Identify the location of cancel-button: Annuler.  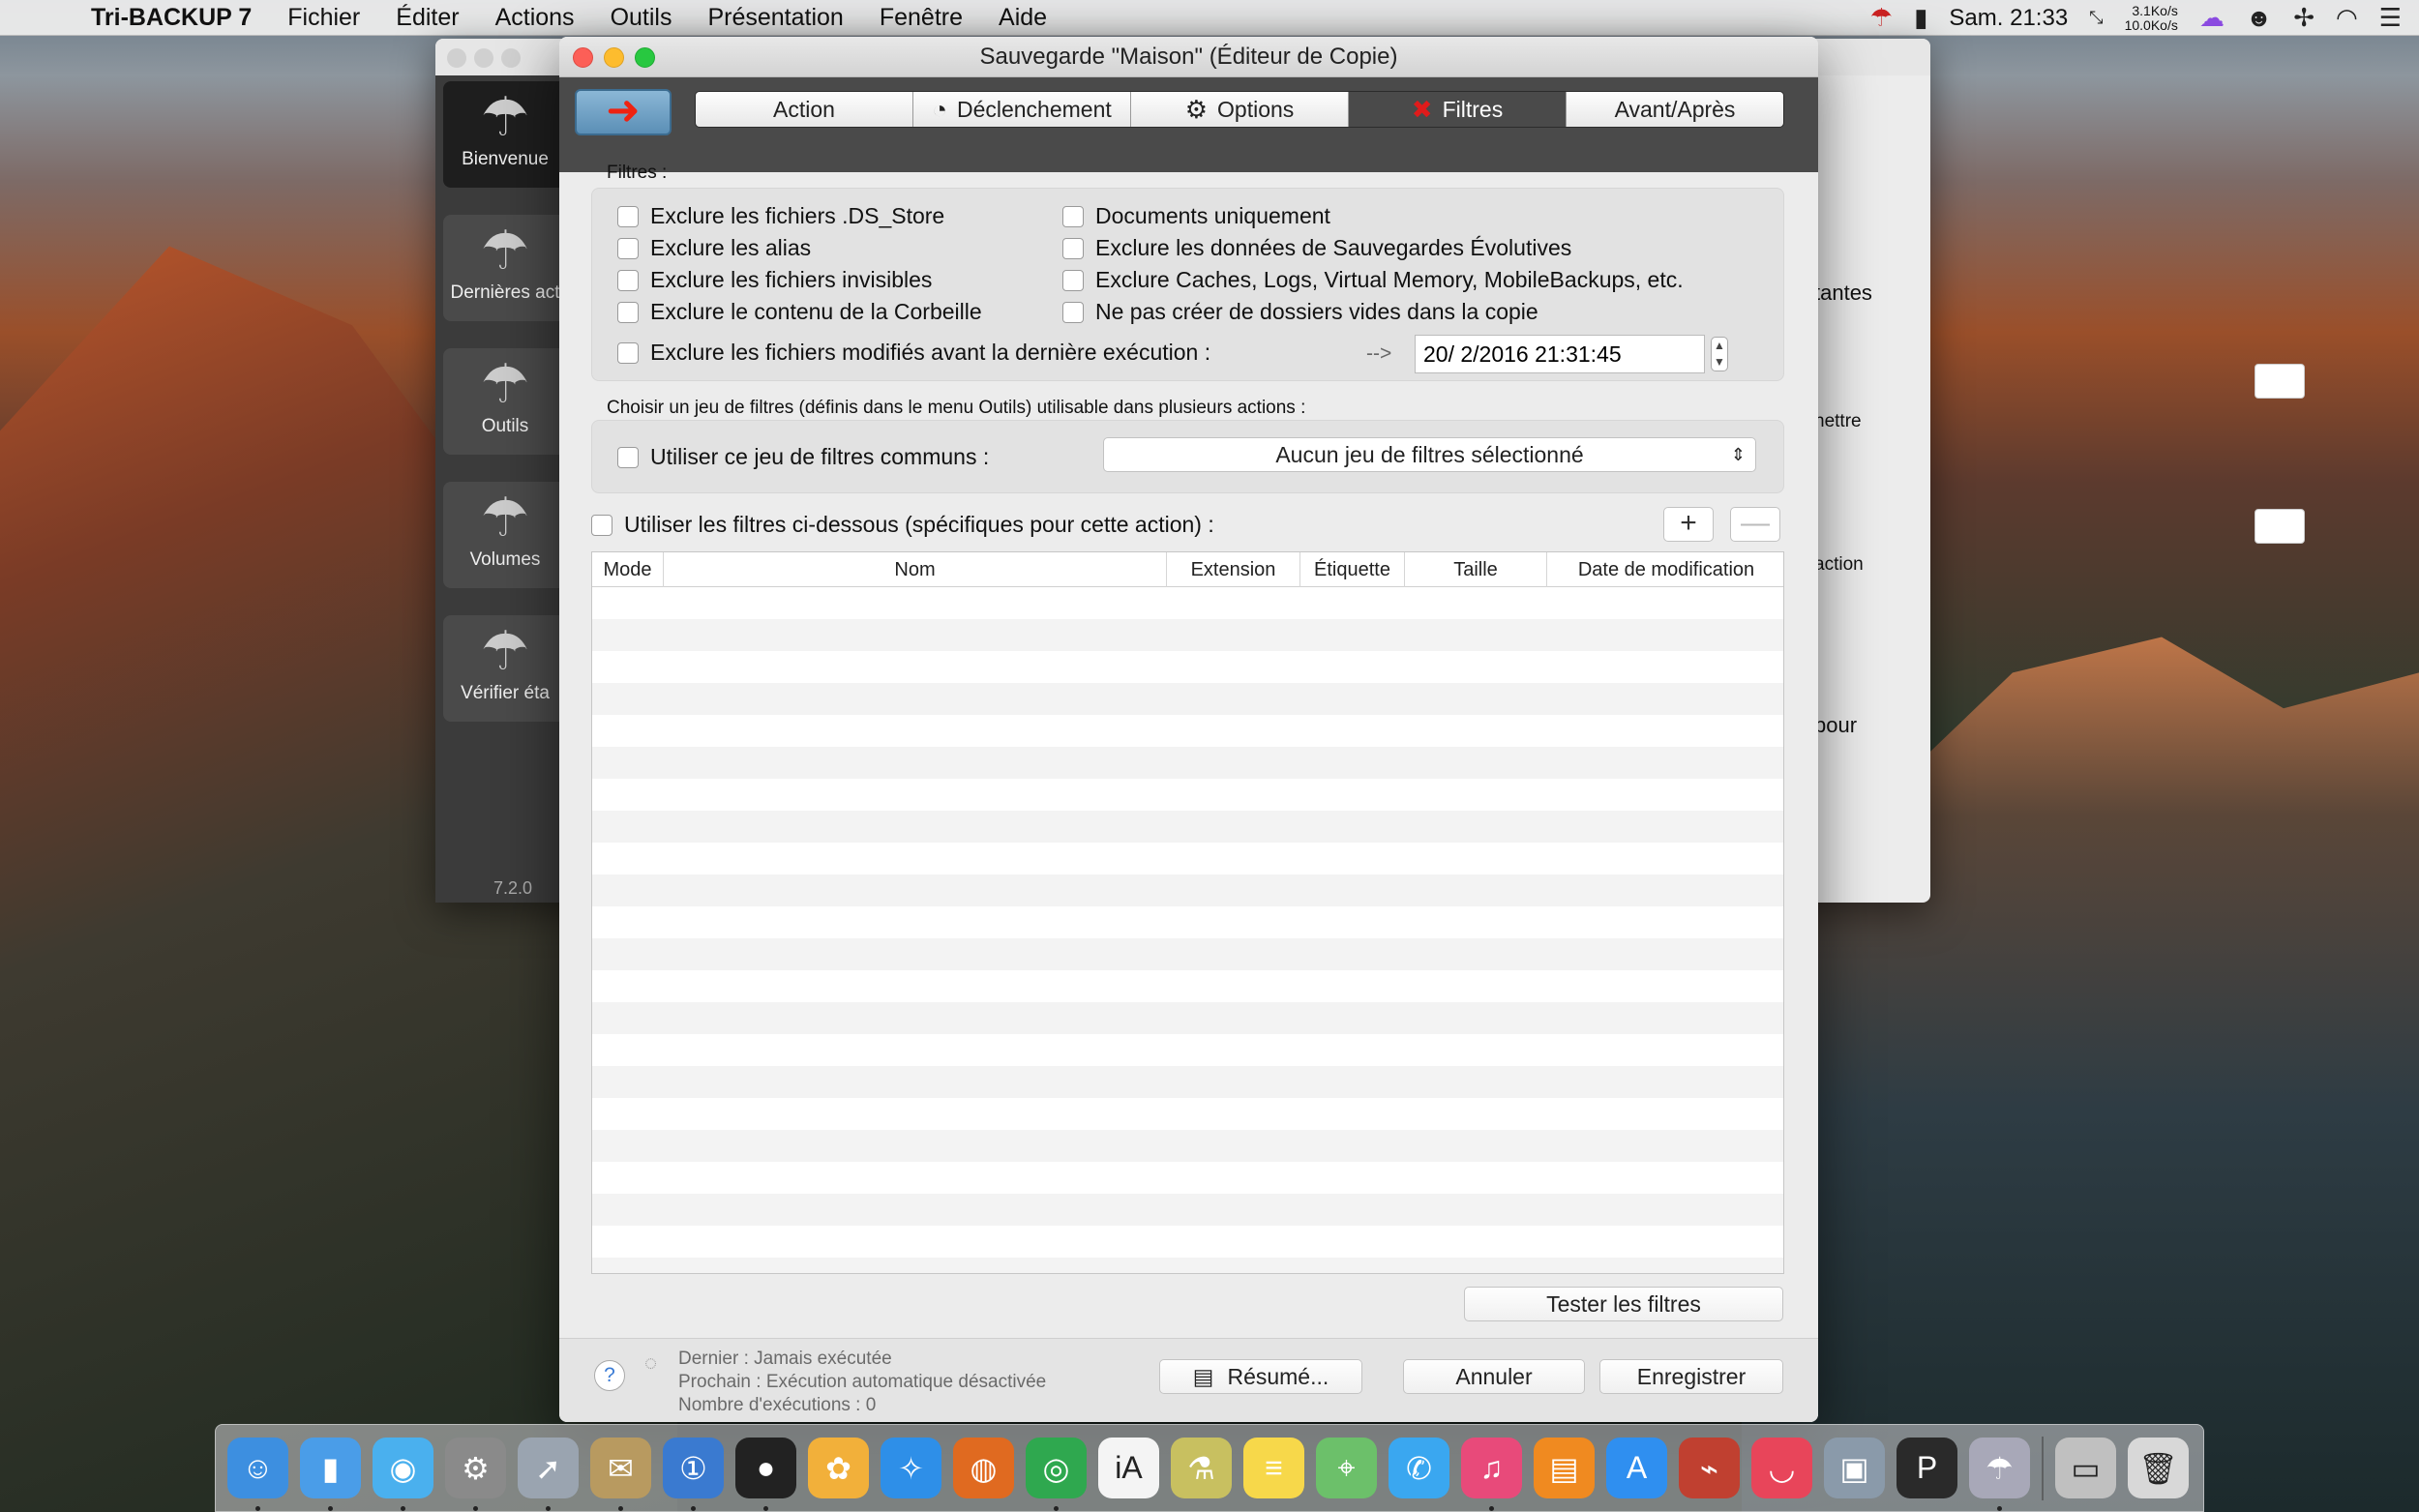
(1494, 1376).